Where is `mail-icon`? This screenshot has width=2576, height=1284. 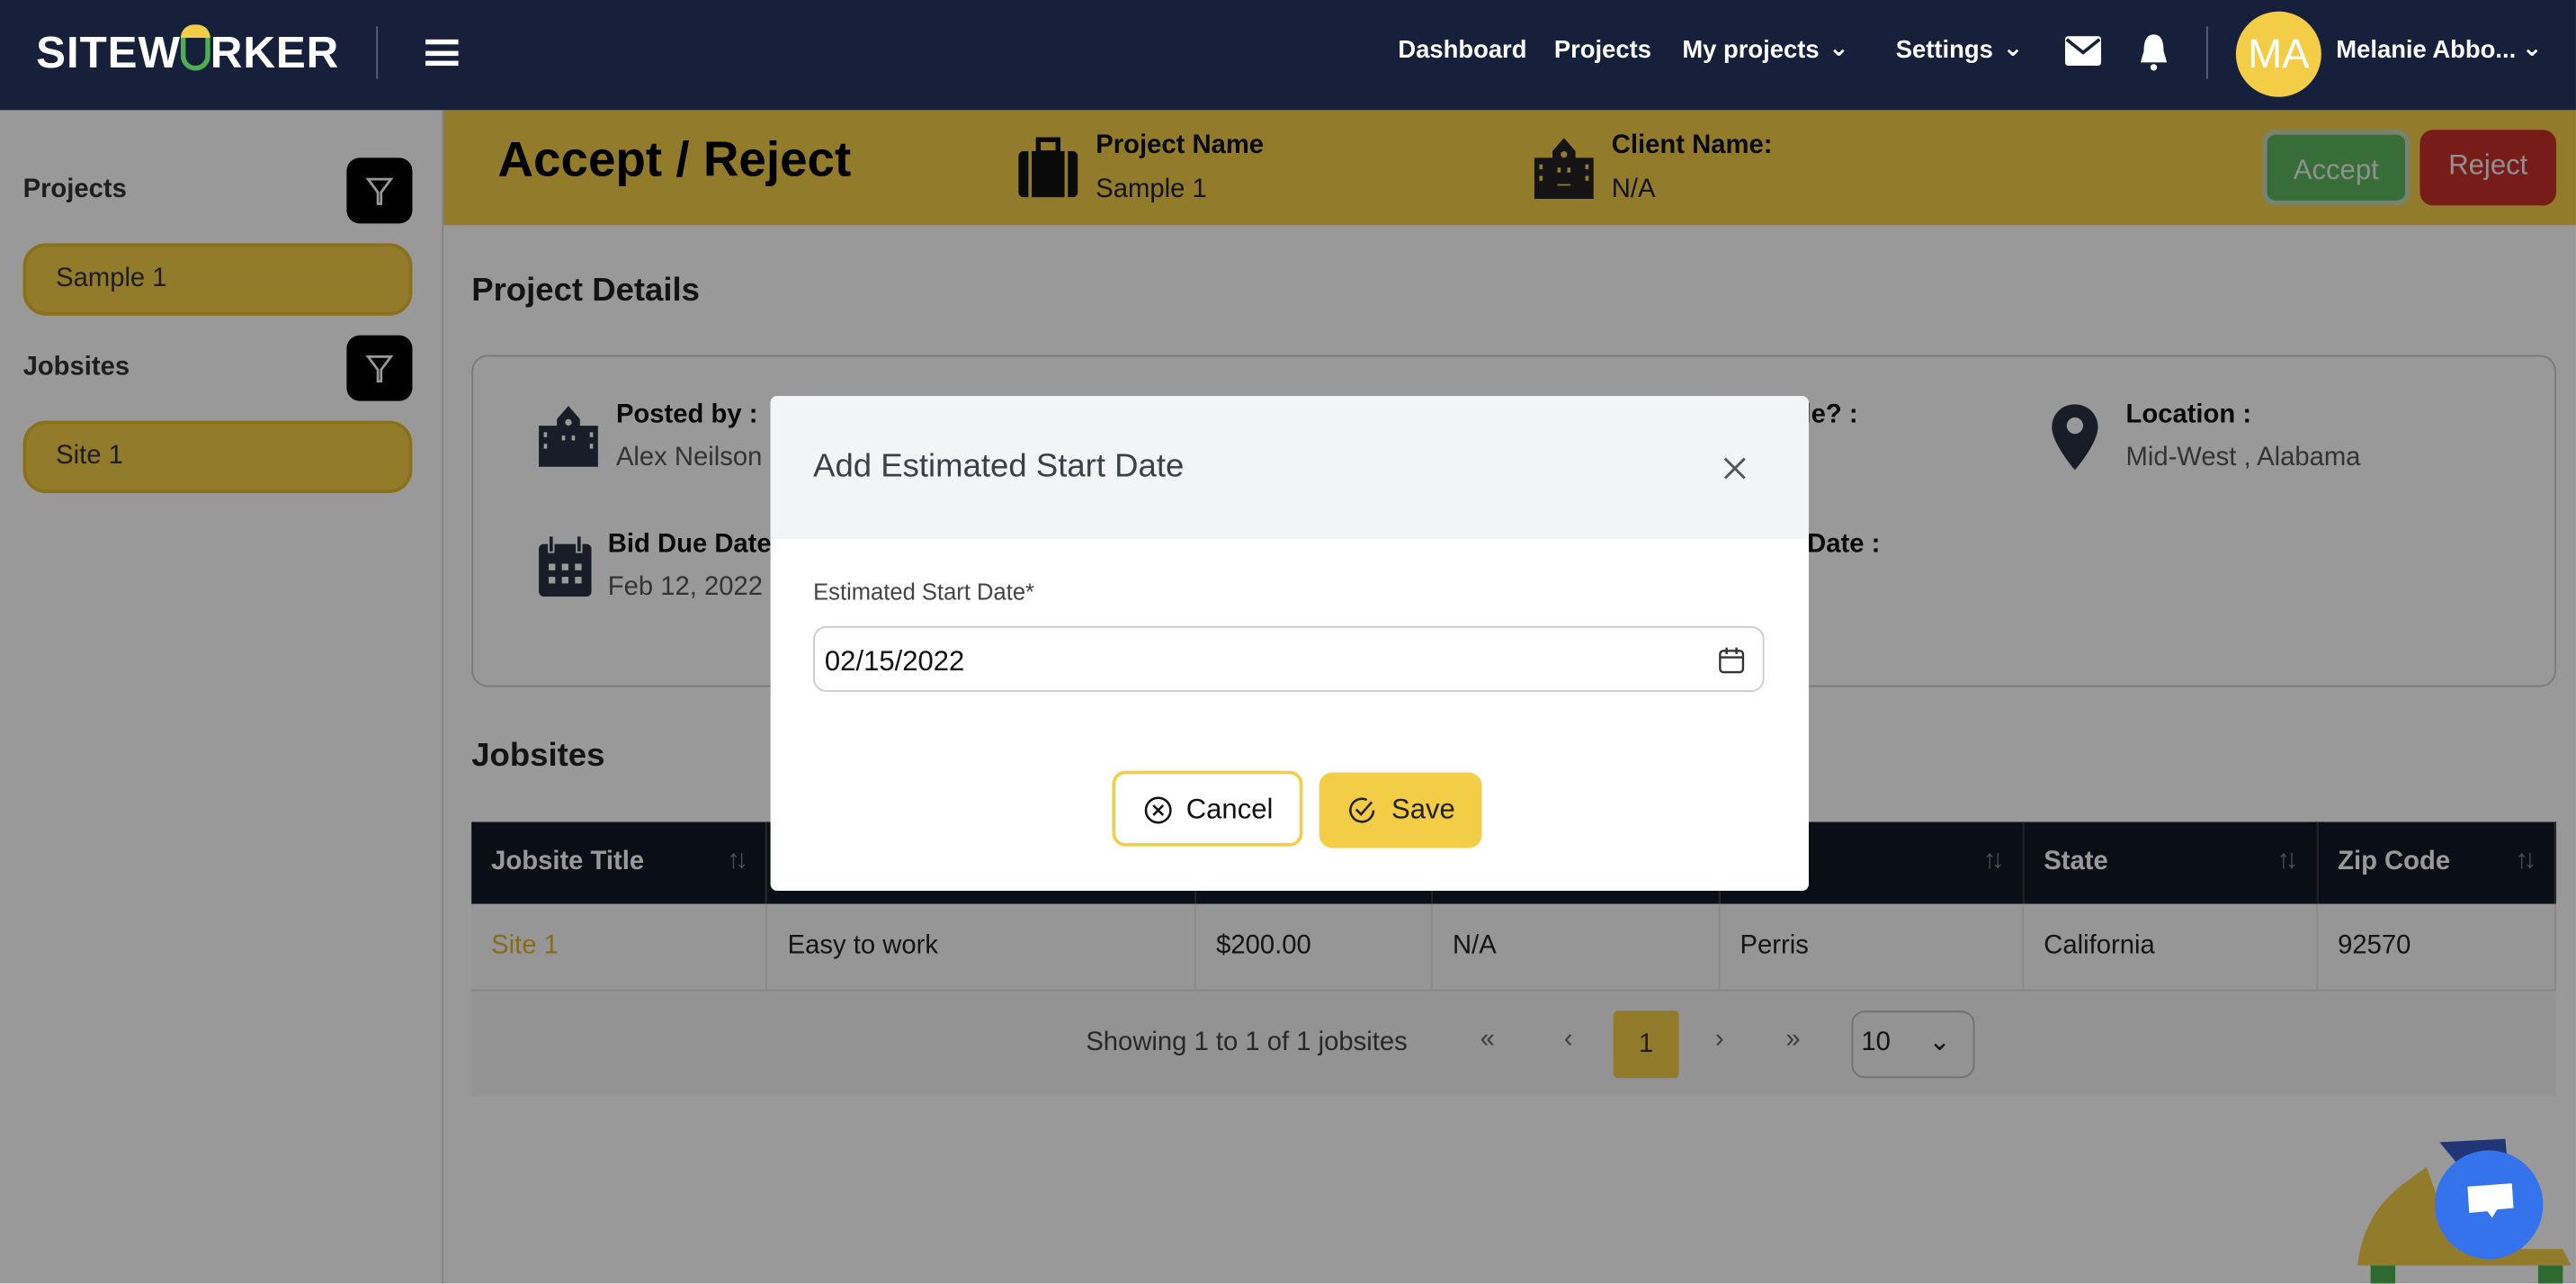
mail-icon is located at coordinates (2083, 51).